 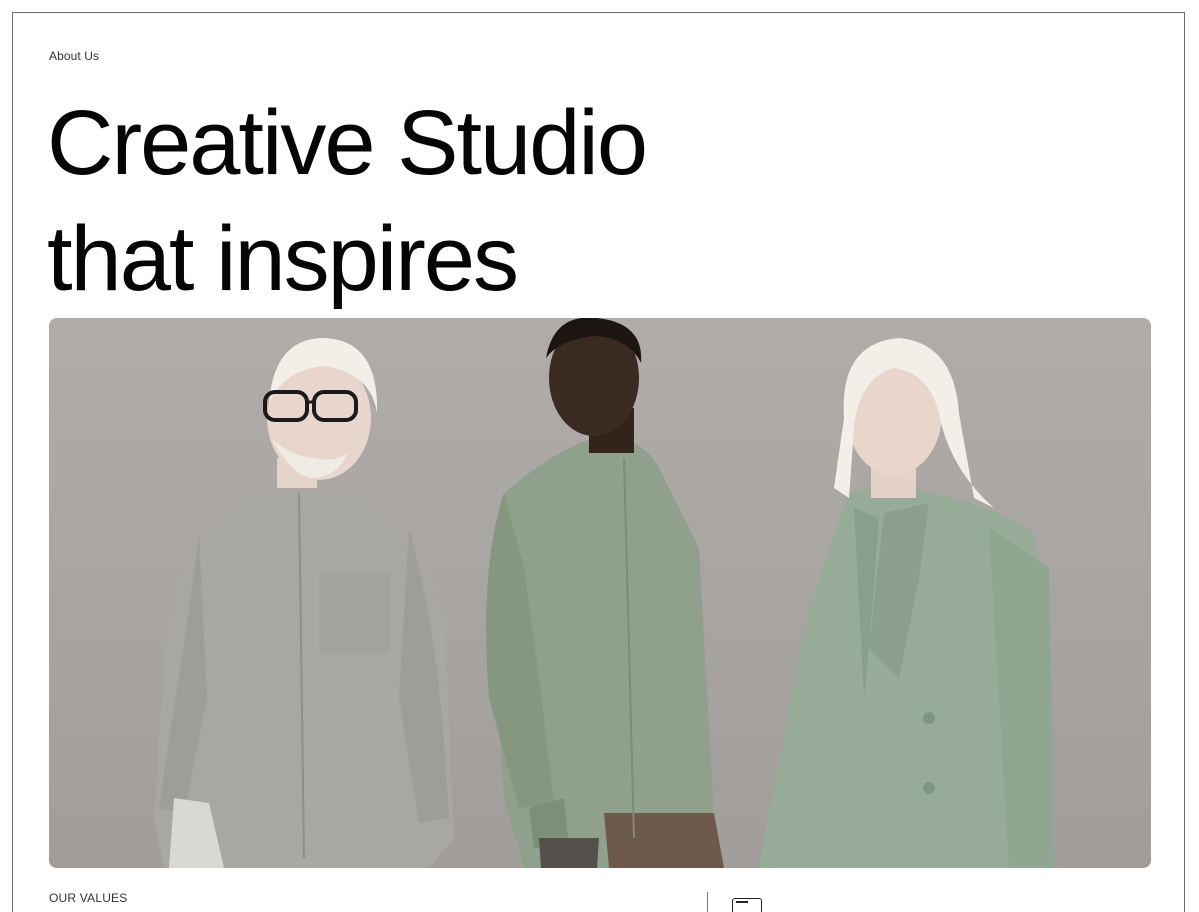 What do you see at coordinates (283, 259) in the screenshot?
I see `title-line-2: that inspires` at bounding box center [283, 259].